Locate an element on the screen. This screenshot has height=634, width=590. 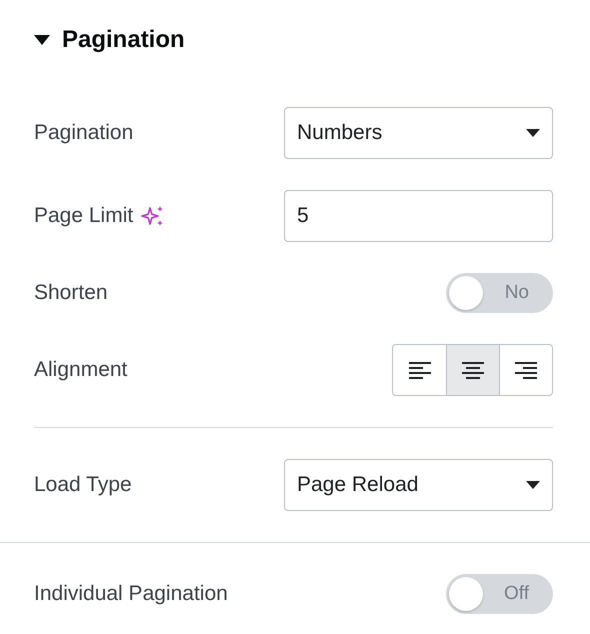
field-label: Shorten is located at coordinates (71, 293).